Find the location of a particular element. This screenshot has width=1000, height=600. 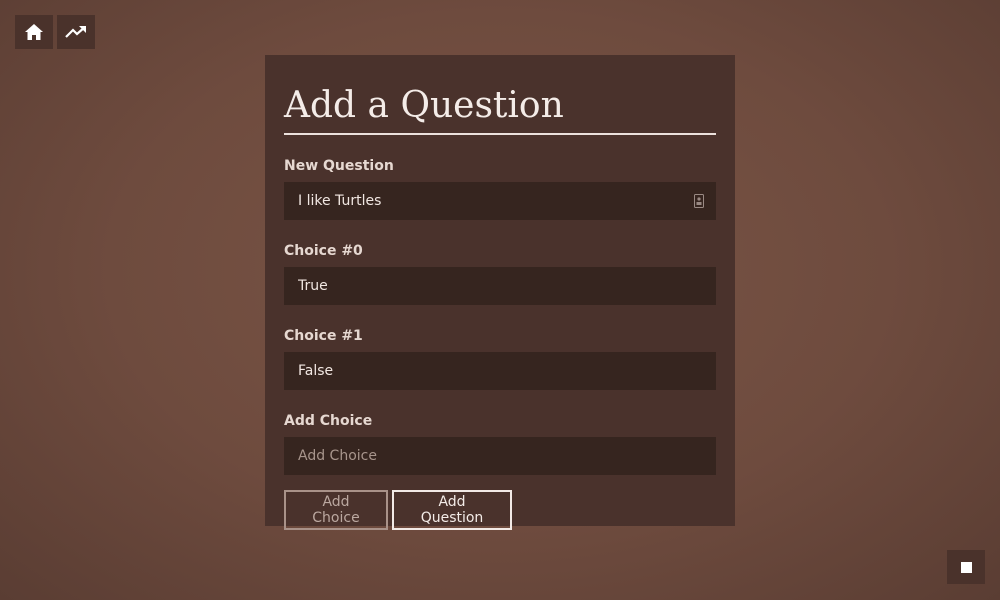

stop-icon is located at coordinates (966, 567).